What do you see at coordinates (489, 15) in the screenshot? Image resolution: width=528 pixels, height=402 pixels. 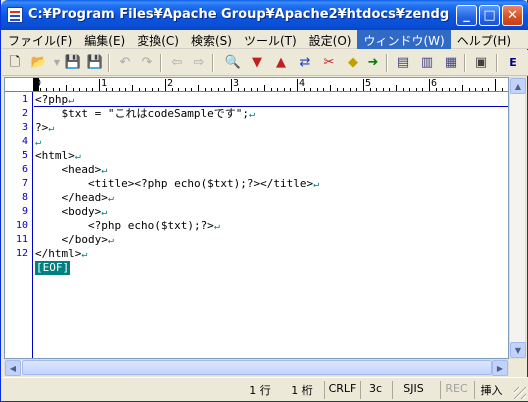 I see `maximize-button: □` at bounding box center [489, 15].